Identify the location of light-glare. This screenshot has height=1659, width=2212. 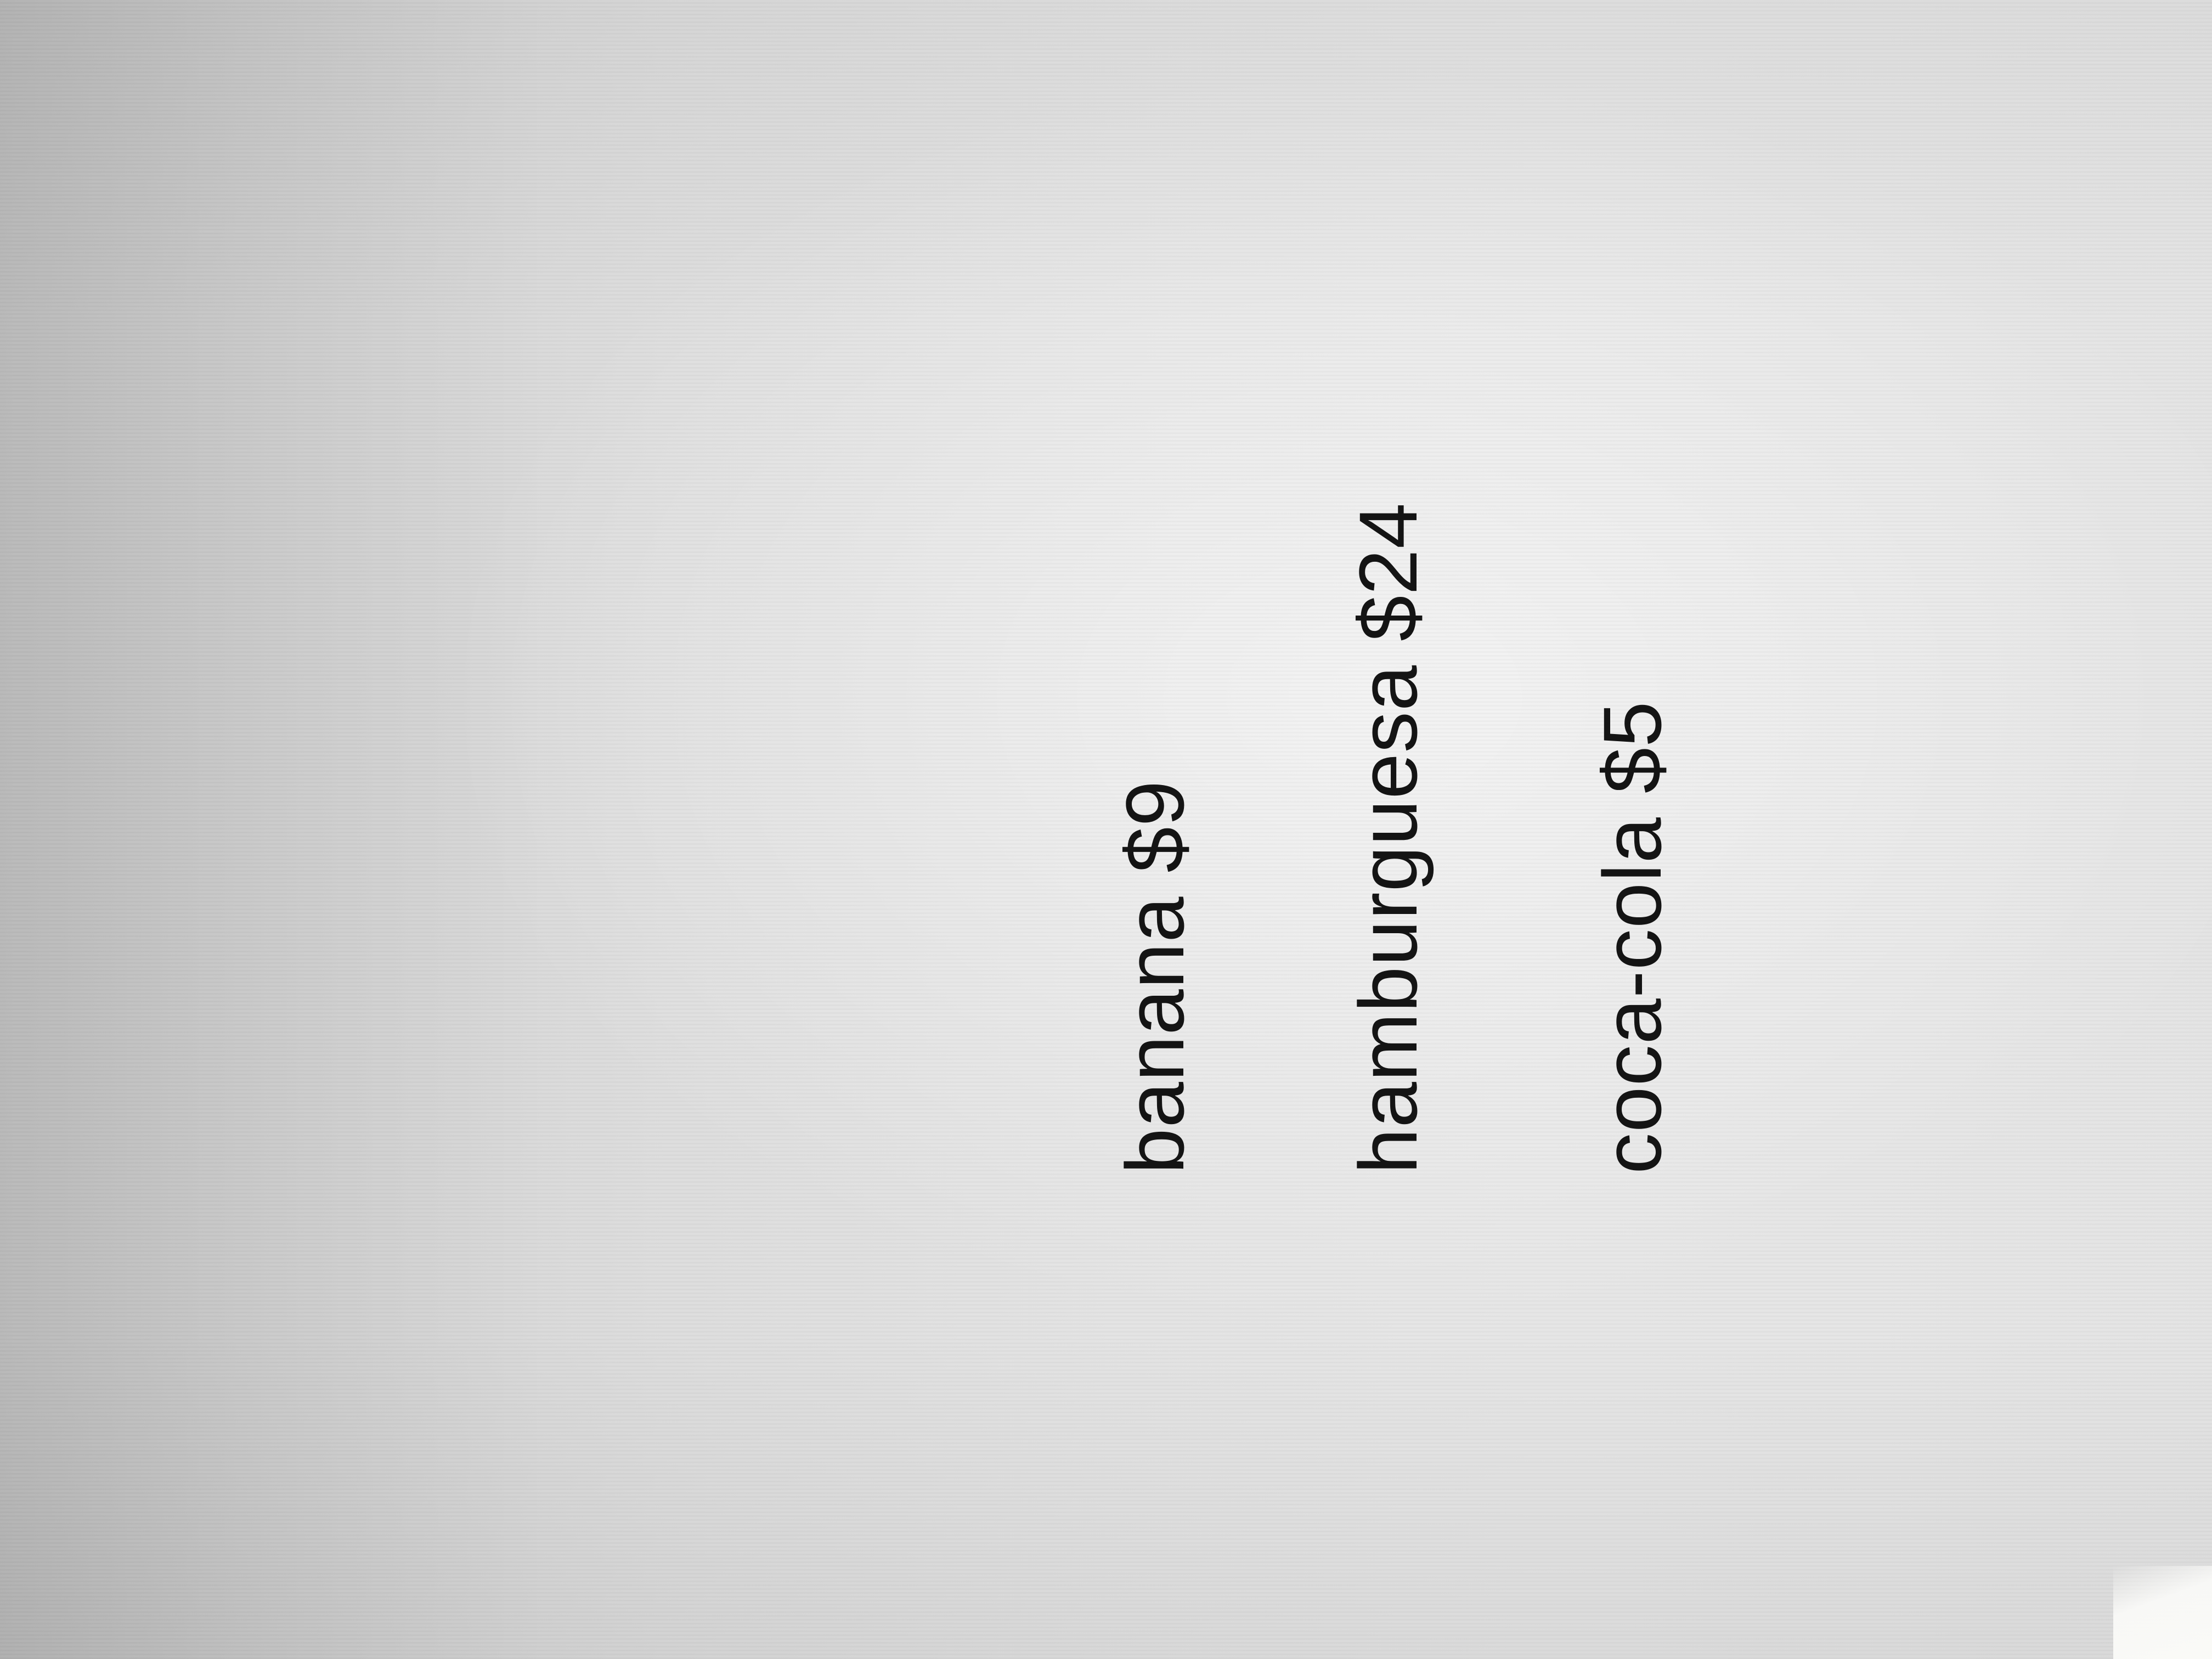
(2162, 1613).